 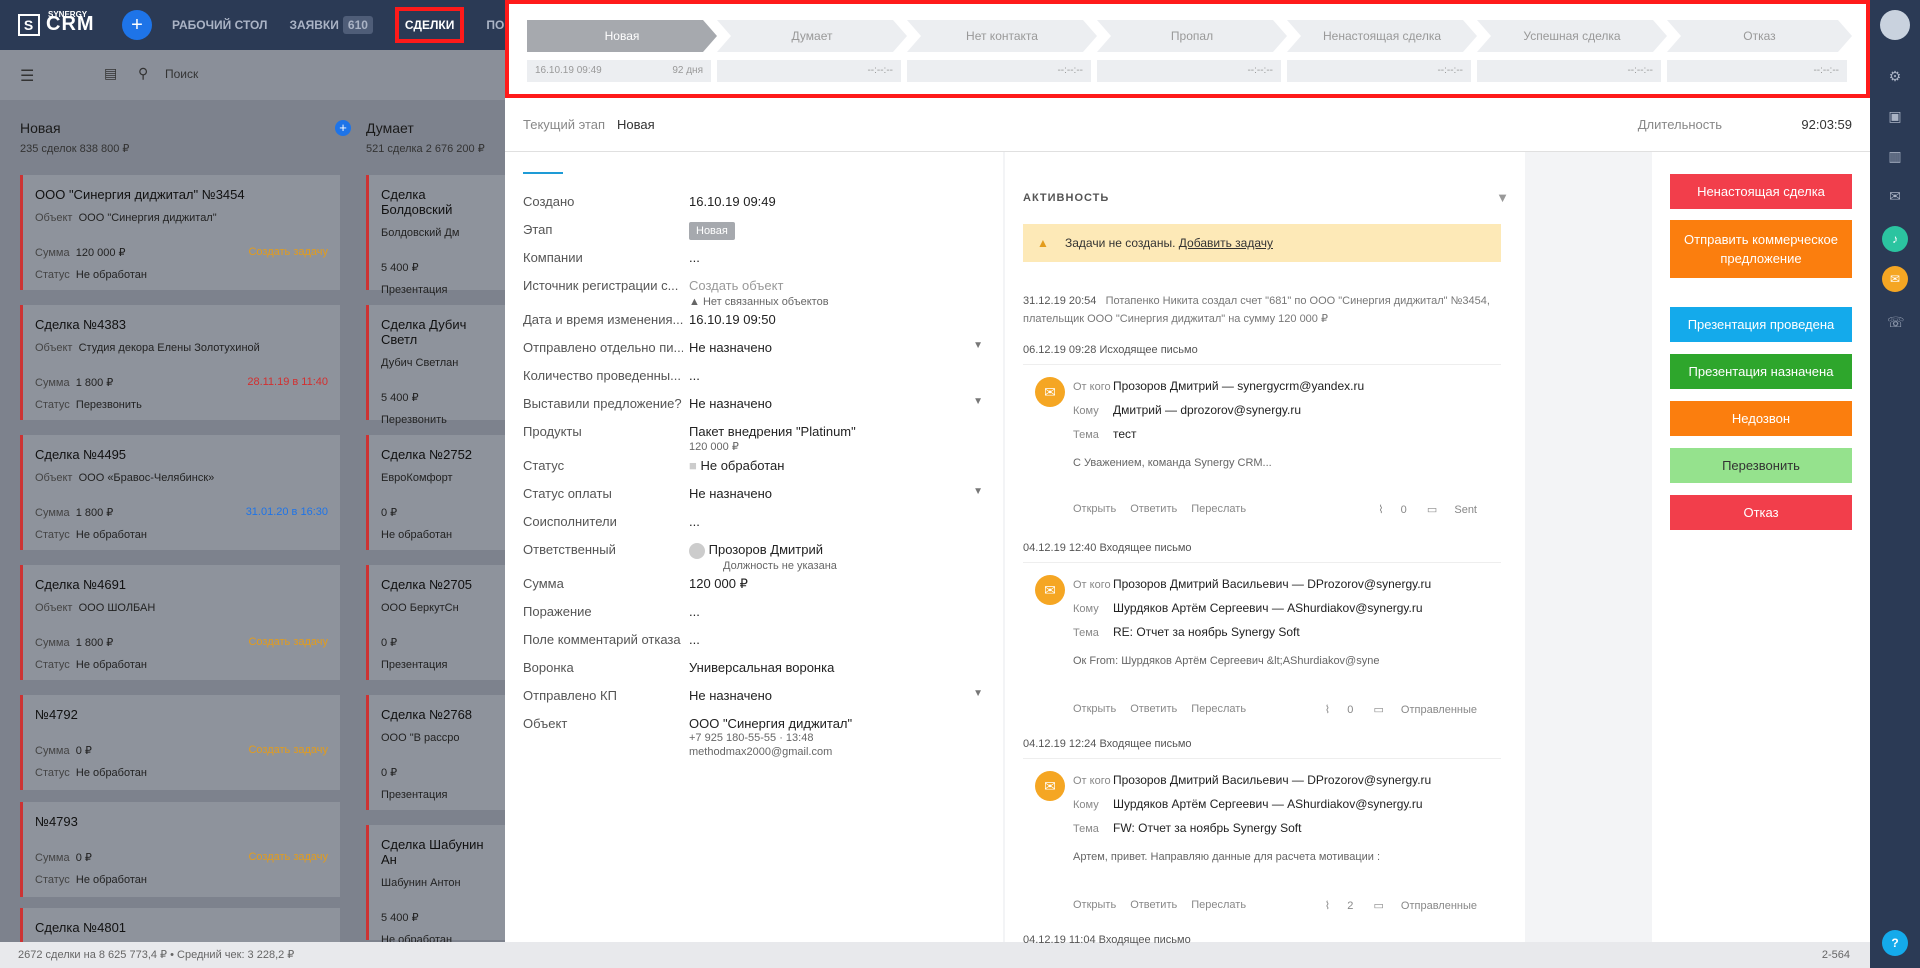 I want to click on stage-refusal: Отказ, so click(x=1759, y=36).